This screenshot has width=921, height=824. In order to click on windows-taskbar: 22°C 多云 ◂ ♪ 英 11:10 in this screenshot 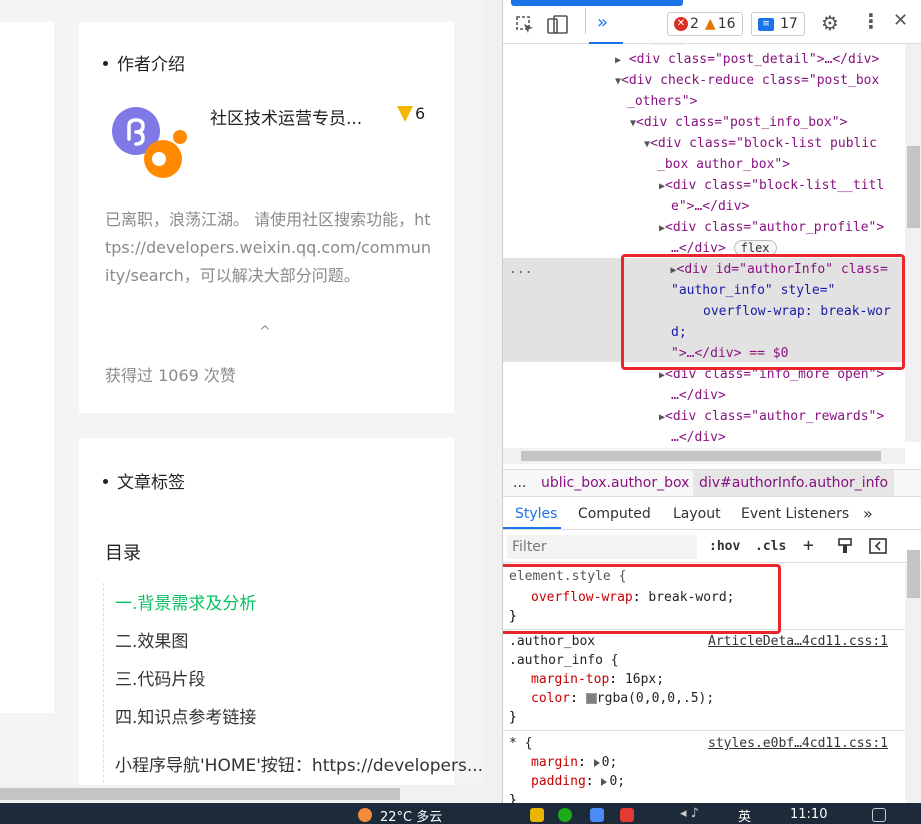, I will do `click(460, 813)`.